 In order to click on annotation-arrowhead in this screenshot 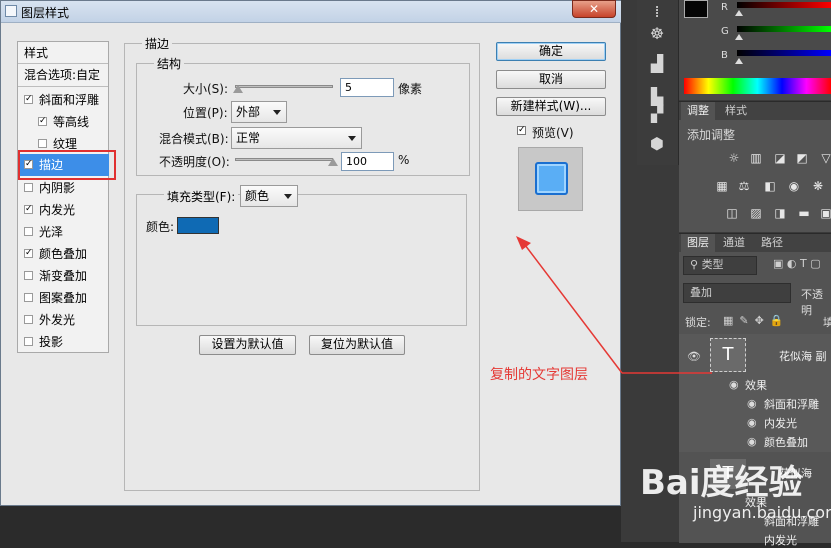, I will do `click(523, 243)`.